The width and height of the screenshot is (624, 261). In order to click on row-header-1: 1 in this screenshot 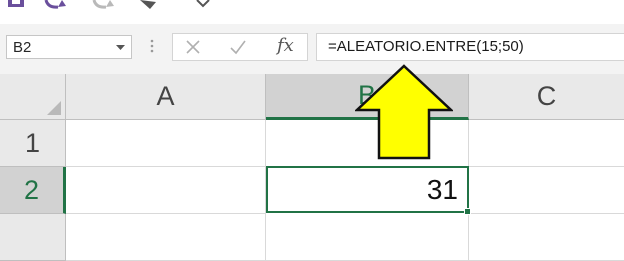, I will do `click(33, 143)`.